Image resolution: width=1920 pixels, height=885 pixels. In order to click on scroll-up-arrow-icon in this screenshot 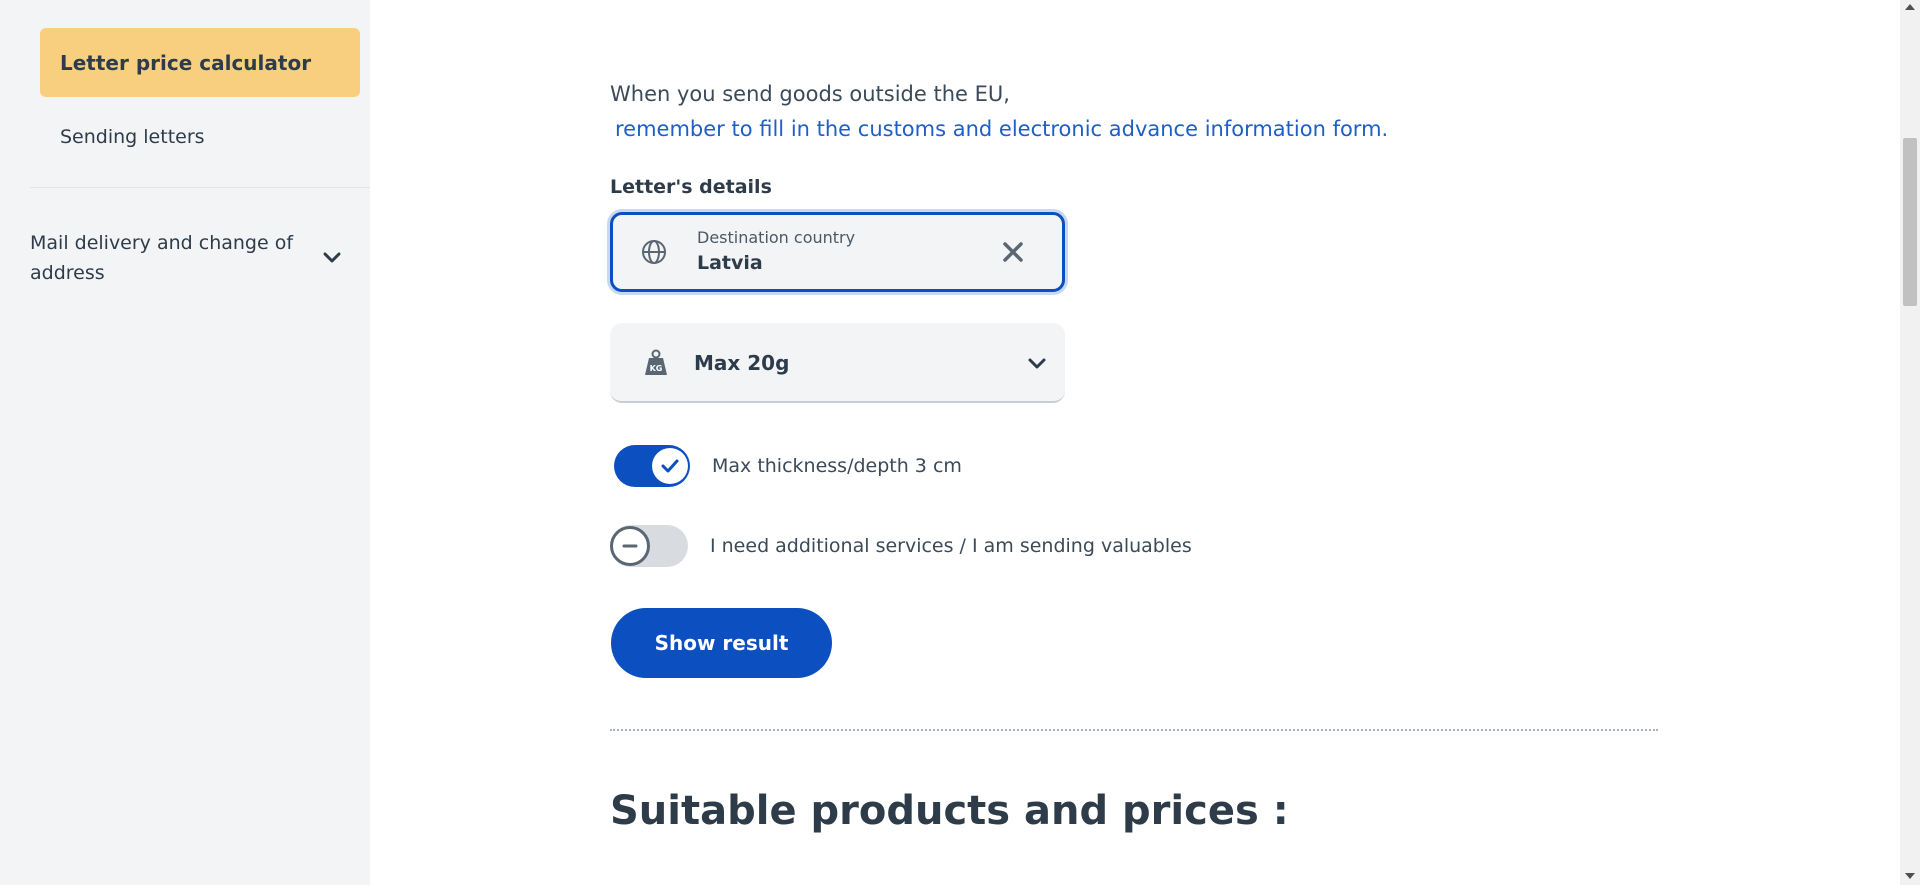, I will do `click(1910, 7)`.